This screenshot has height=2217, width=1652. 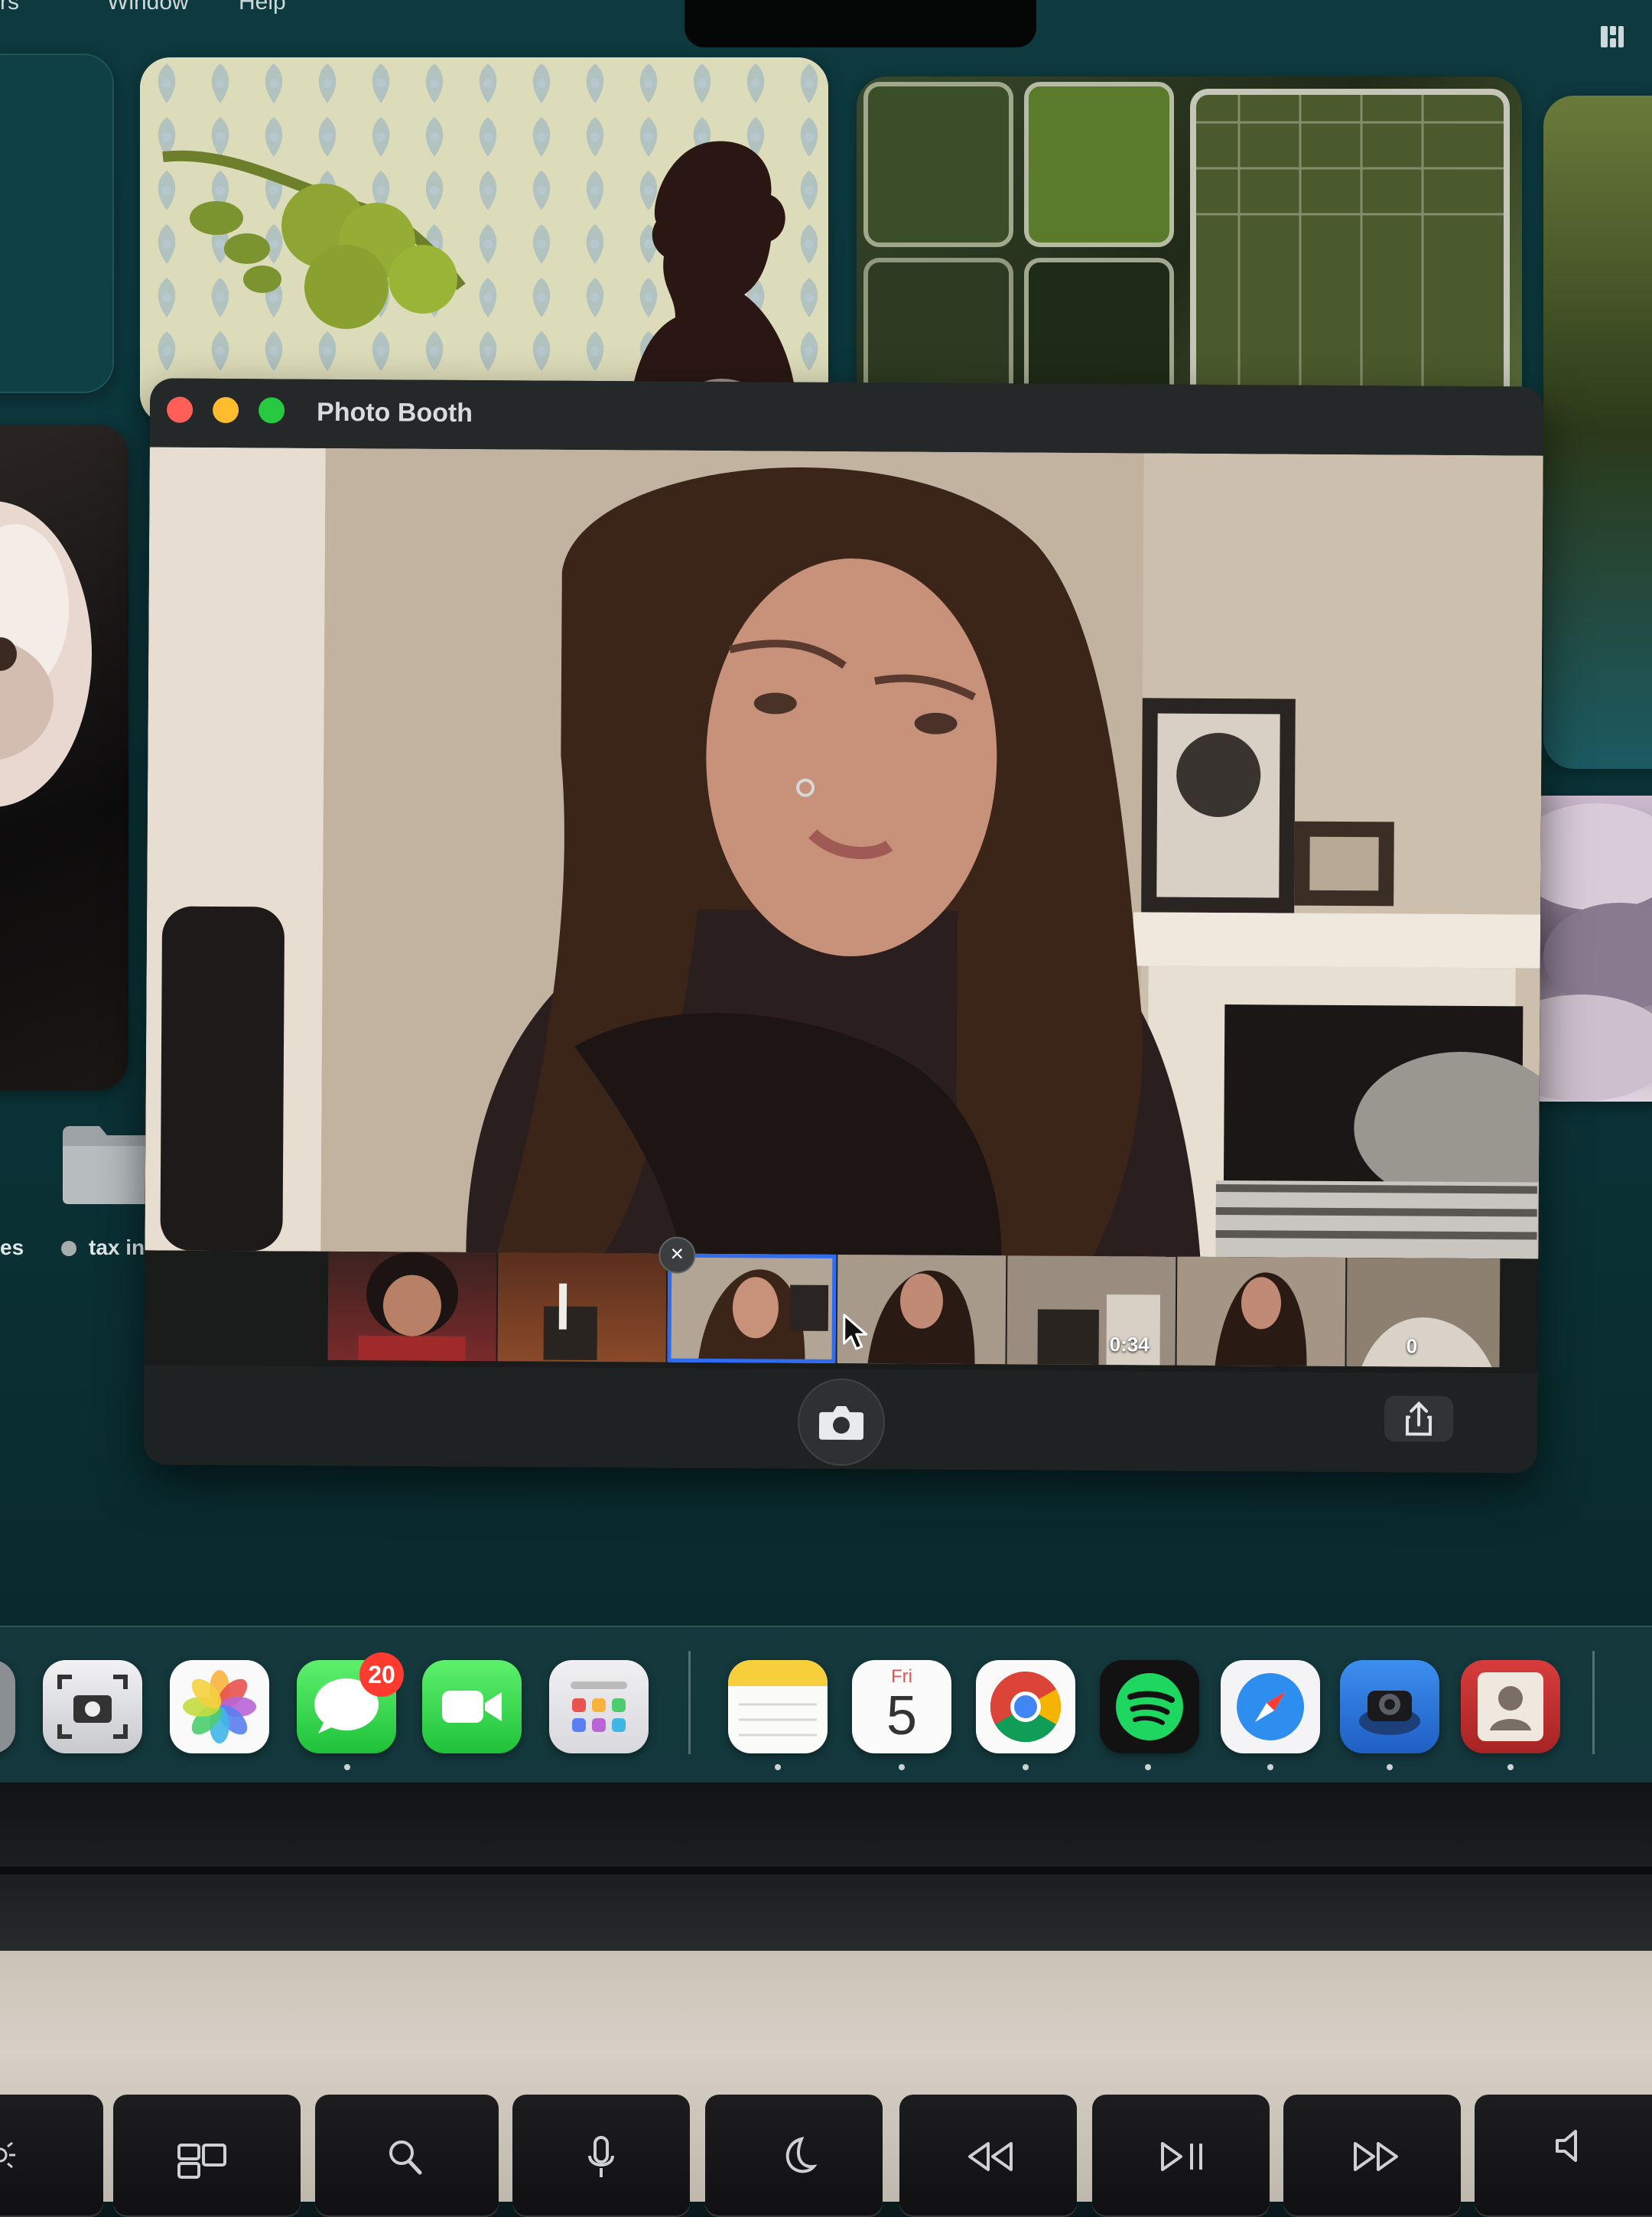 I want to click on dock-item-launchpad, so click(x=599, y=1706).